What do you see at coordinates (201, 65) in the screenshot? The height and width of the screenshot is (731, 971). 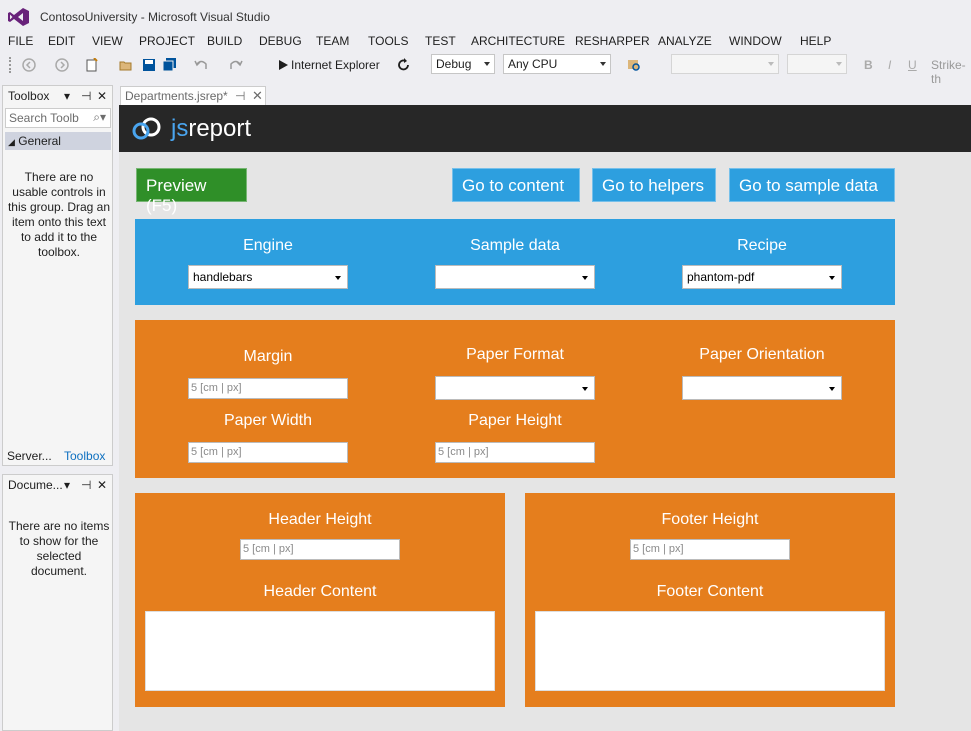 I see `undo-icon` at bounding box center [201, 65].